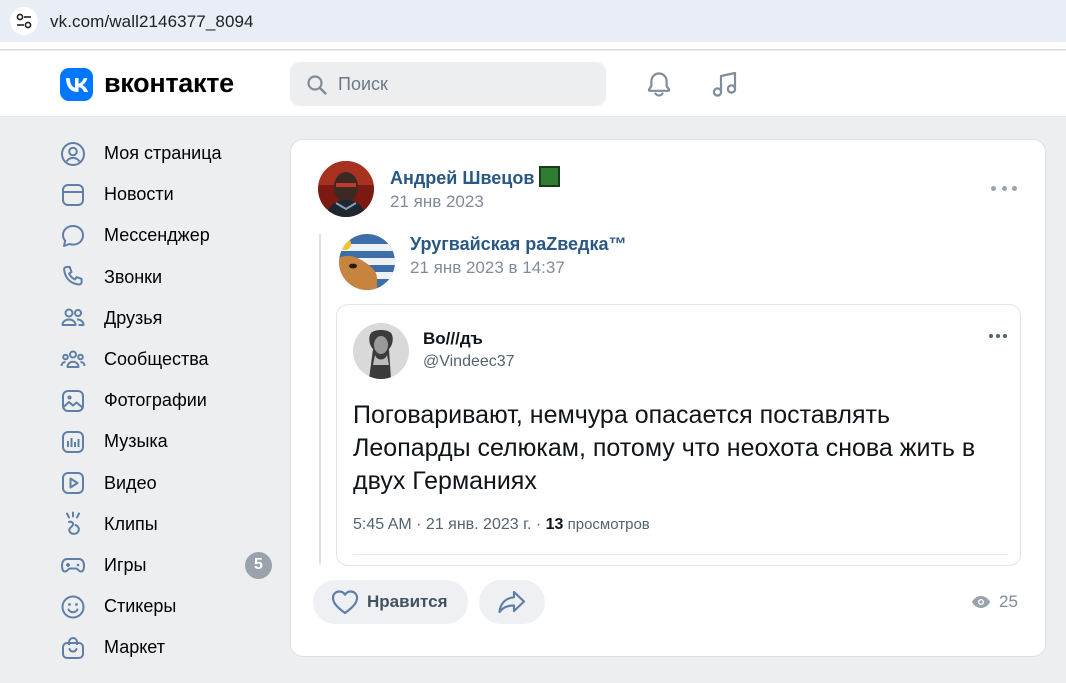 This screenshot has height=683, width=1066. Describe the element at coordinates (77, 154) in the screenshot. I see `user-circle-icon` at that location.